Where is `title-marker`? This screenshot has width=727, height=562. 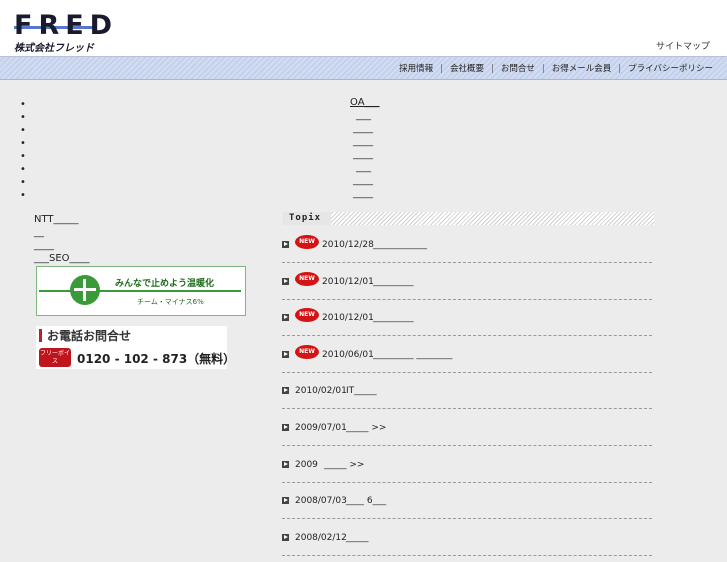 title-marker is located at coordinates (40, 335).